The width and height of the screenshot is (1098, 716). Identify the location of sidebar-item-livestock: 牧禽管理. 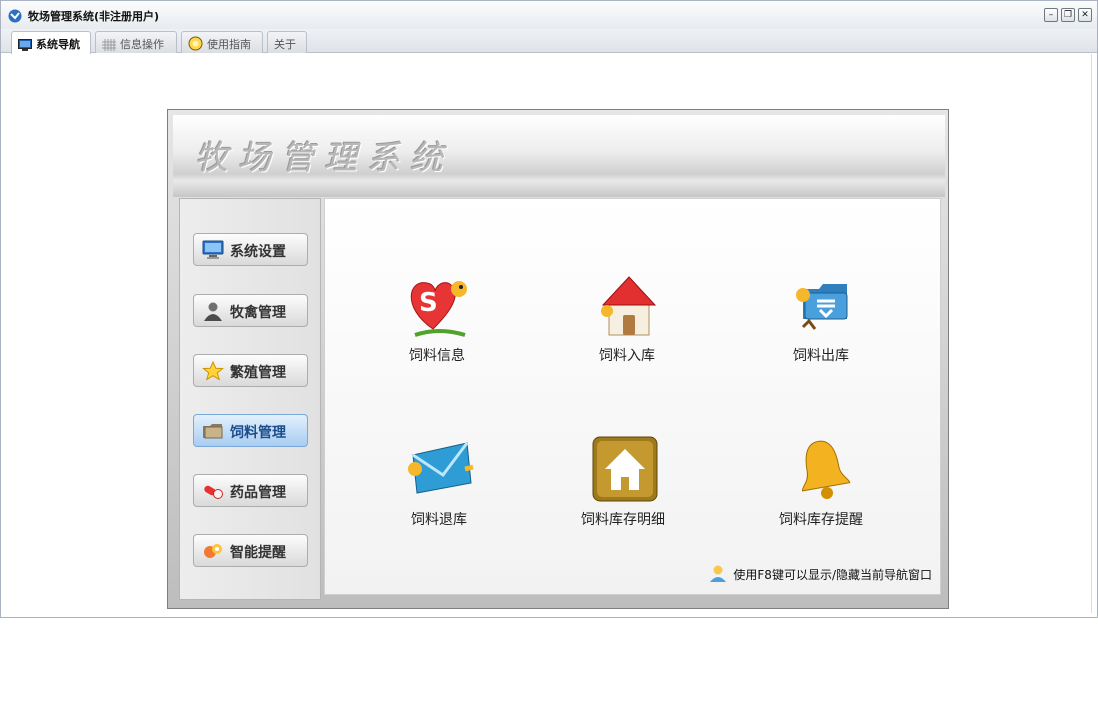
(250, 310).